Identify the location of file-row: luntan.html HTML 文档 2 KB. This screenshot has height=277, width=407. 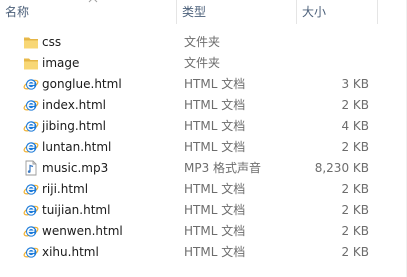
(203, 147).